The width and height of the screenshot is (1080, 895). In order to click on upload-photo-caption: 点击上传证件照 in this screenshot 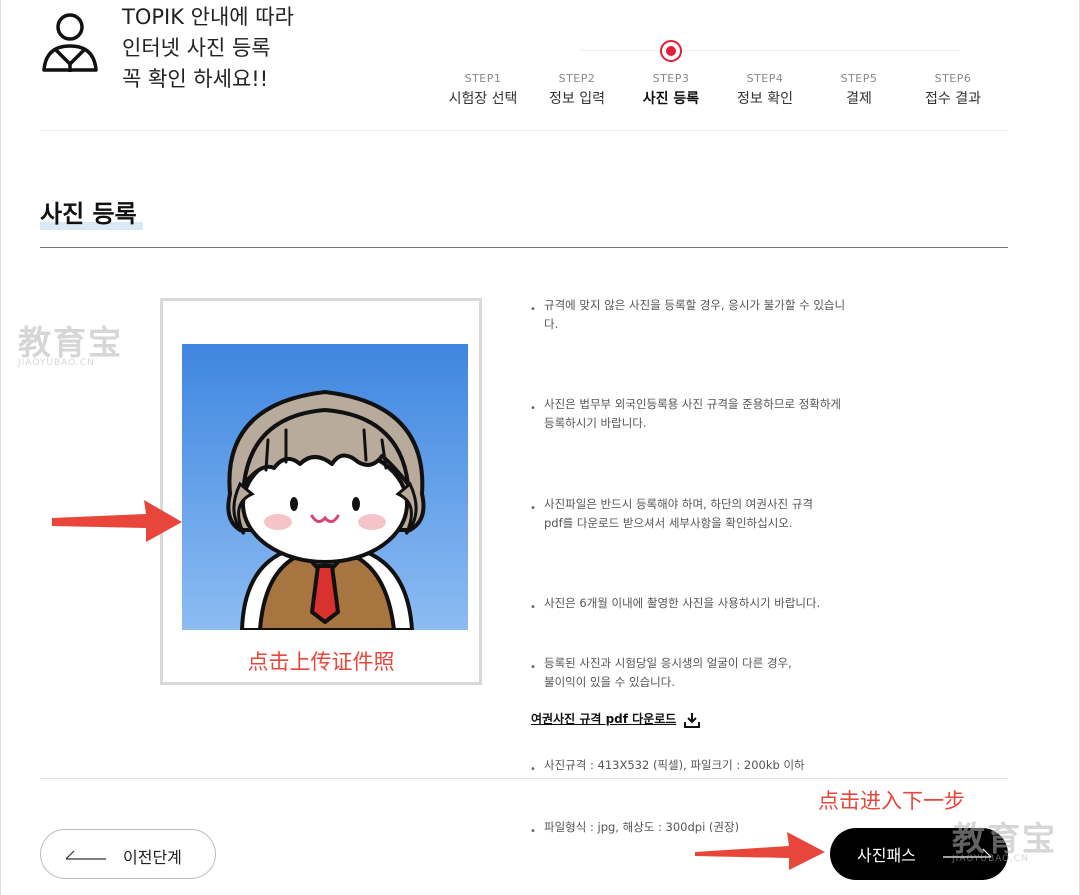, I will do `click(321, 662)`.